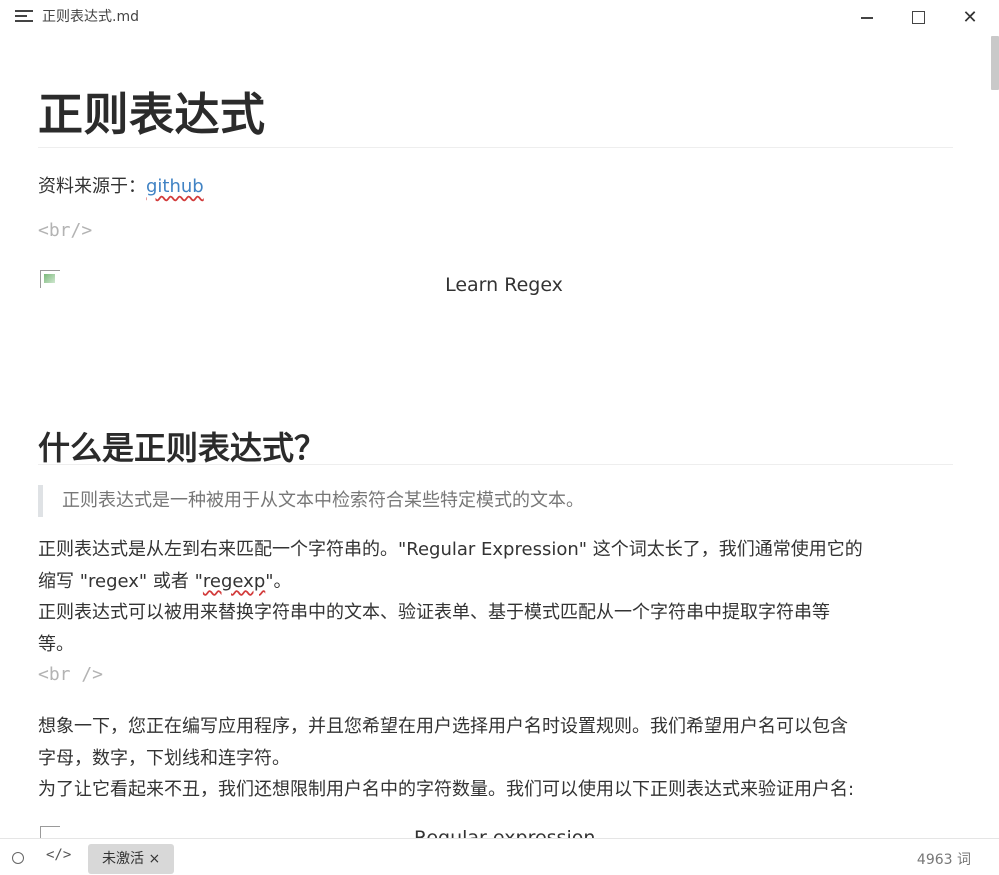 This screenshot has height=875, width=999. I want to click on heading-2: 什么是正则表达式？, so click(182, 448).